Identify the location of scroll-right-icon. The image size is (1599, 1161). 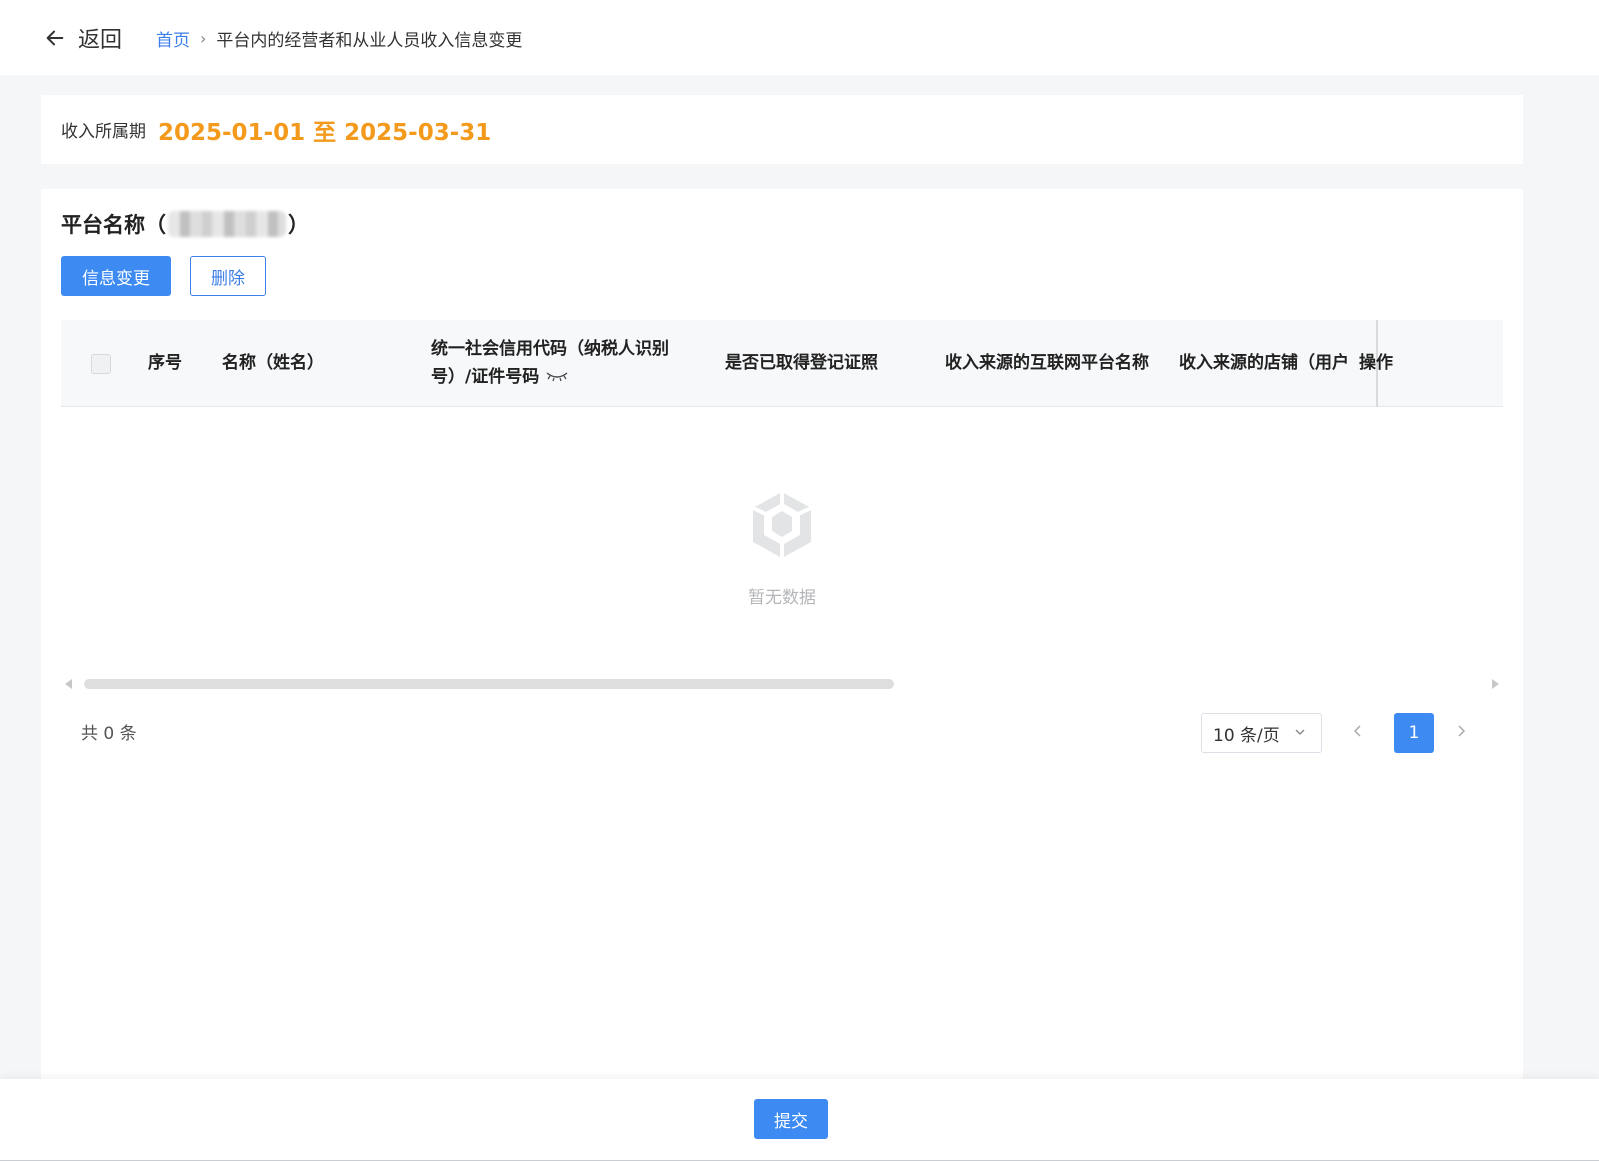
(1495, 684).